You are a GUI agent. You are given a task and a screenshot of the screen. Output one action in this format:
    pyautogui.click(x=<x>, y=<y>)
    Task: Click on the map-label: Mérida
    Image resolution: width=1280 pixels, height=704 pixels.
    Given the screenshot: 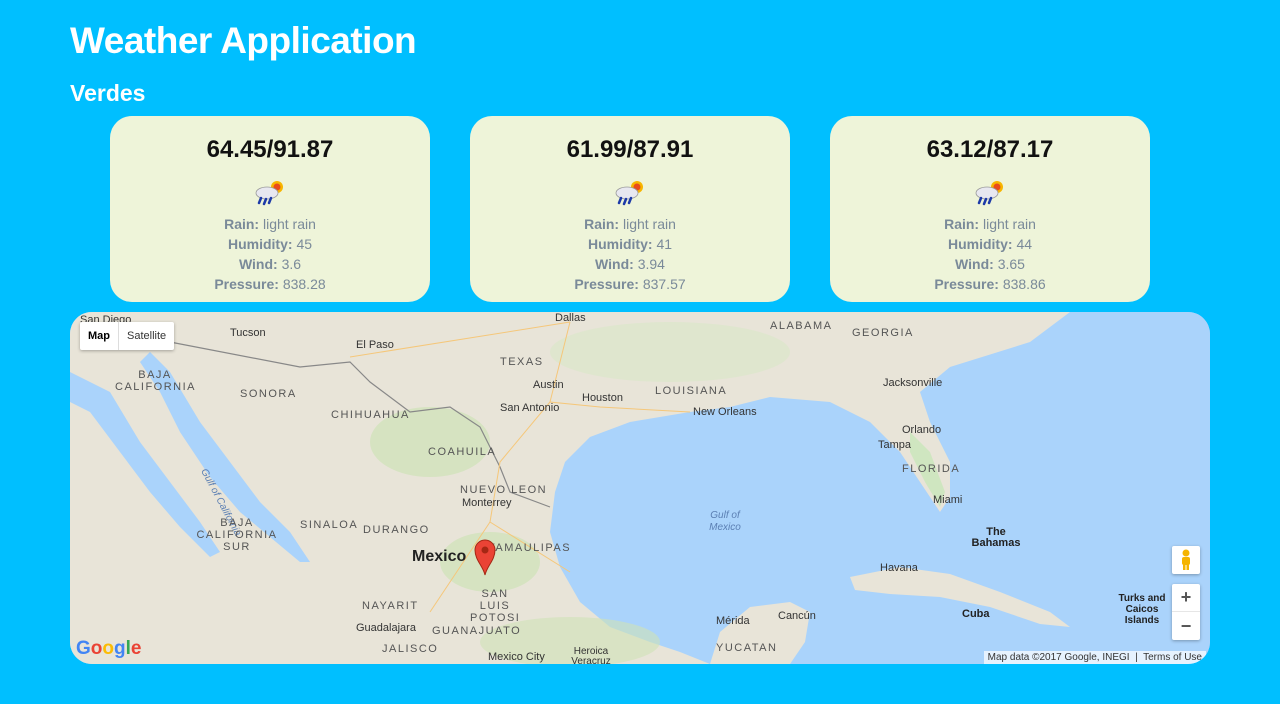 What is the action you would take?
    pyautogui.click(x=733, y=621)
    